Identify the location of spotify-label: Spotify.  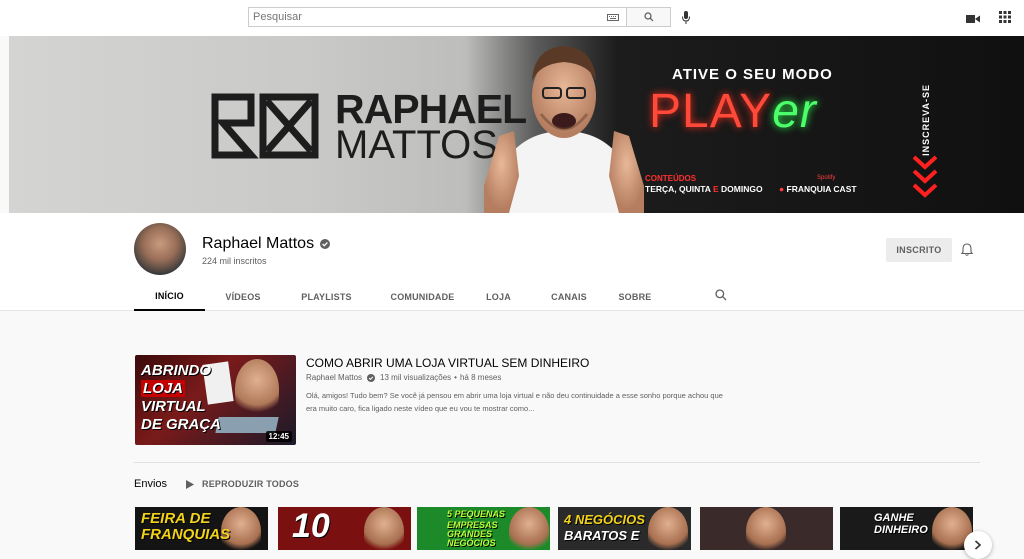
(826, 178).